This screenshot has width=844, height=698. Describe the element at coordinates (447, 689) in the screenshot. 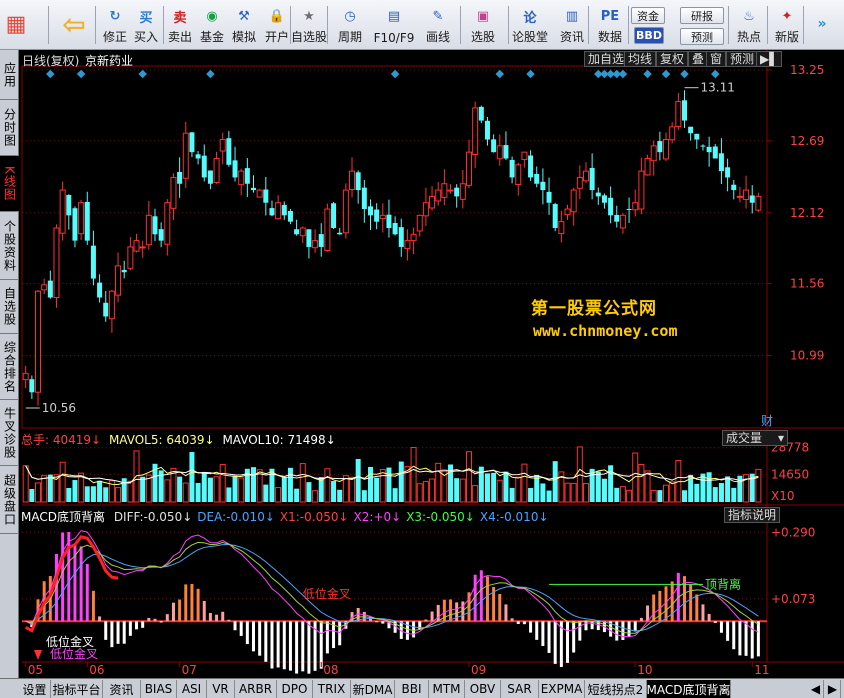

I see `indicator-tab-11: MTM` at that location.